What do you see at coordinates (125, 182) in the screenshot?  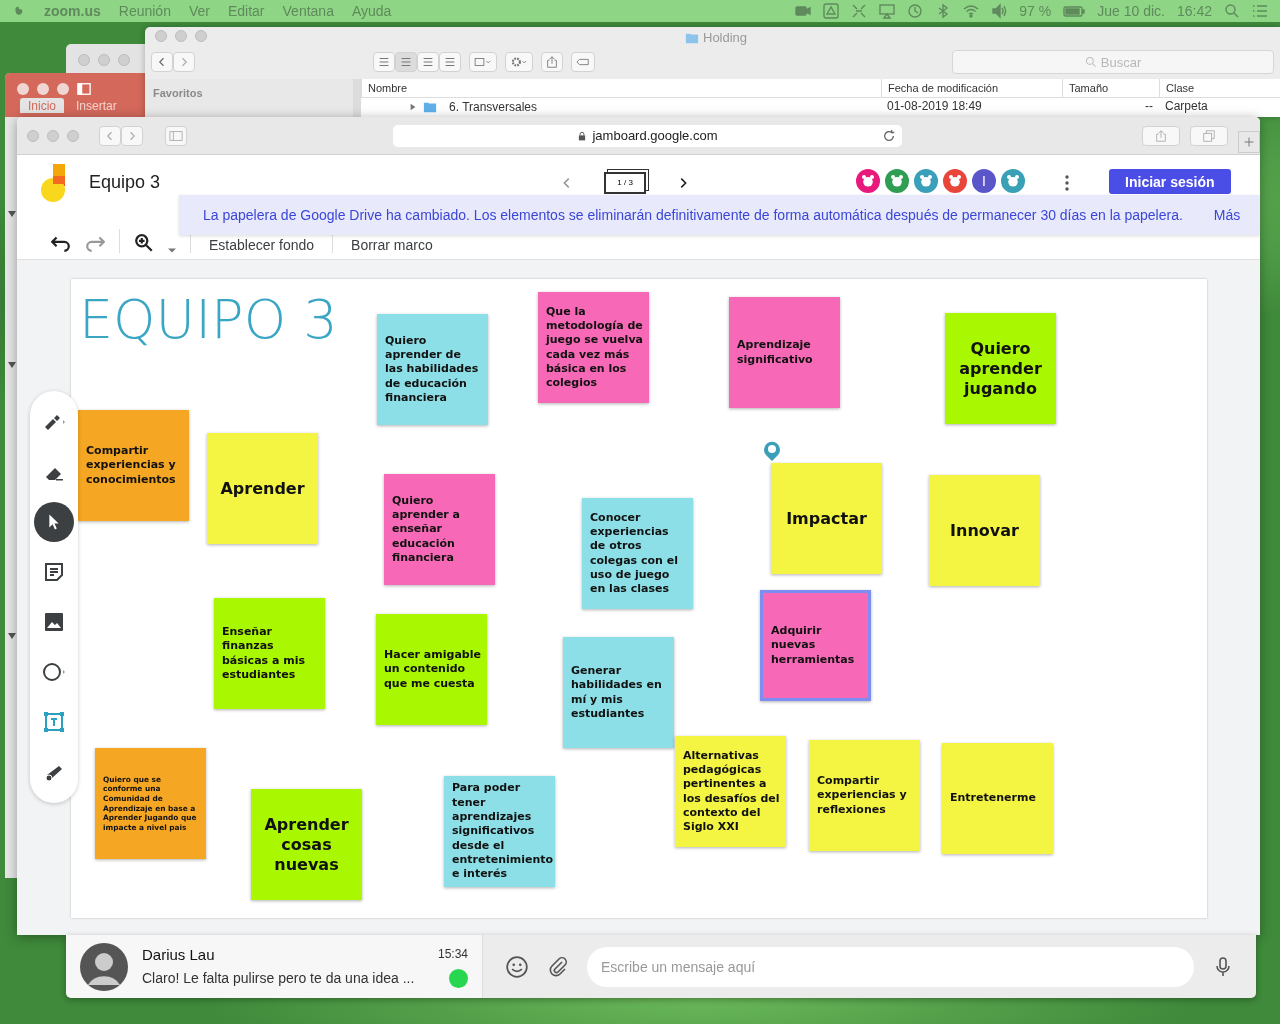 I see `board-title: Equipo 3` at bounding box center [125, 182].